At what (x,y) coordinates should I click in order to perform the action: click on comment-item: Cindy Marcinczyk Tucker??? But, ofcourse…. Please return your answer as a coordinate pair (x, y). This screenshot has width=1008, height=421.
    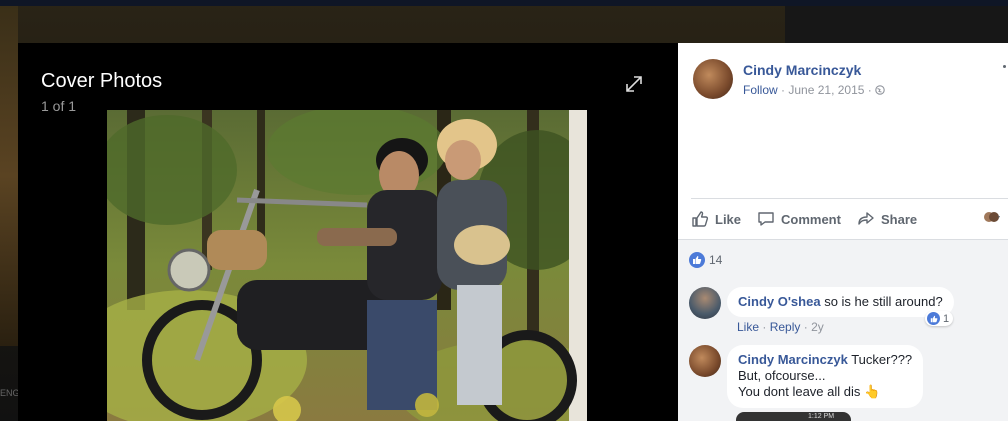
    Looking at the image, I should click on (844, 383).